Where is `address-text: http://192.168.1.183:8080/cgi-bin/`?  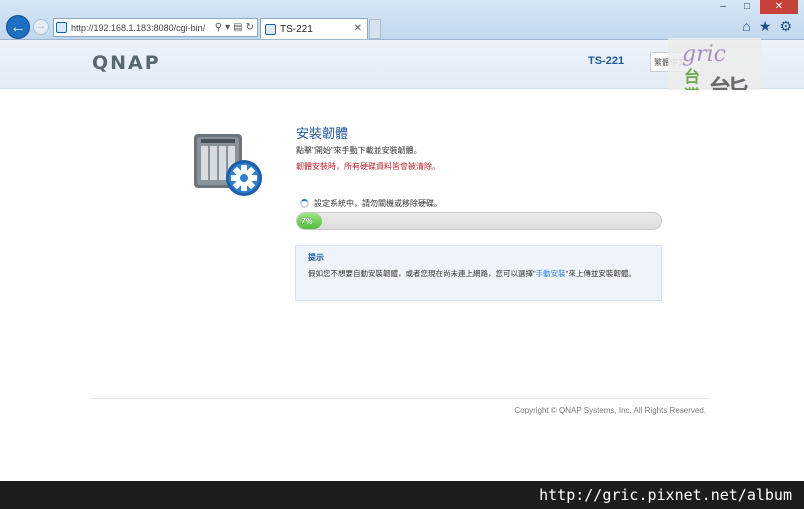
address-text: http://192.168.1.183:8080/cgi-bin/ is located at coordinates (143, 28).